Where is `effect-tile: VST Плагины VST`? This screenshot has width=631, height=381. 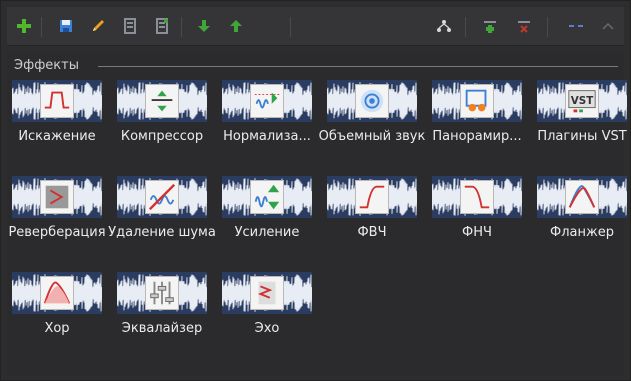
effect-tile: VST Плагины VST is located at coordinates (580, 128).